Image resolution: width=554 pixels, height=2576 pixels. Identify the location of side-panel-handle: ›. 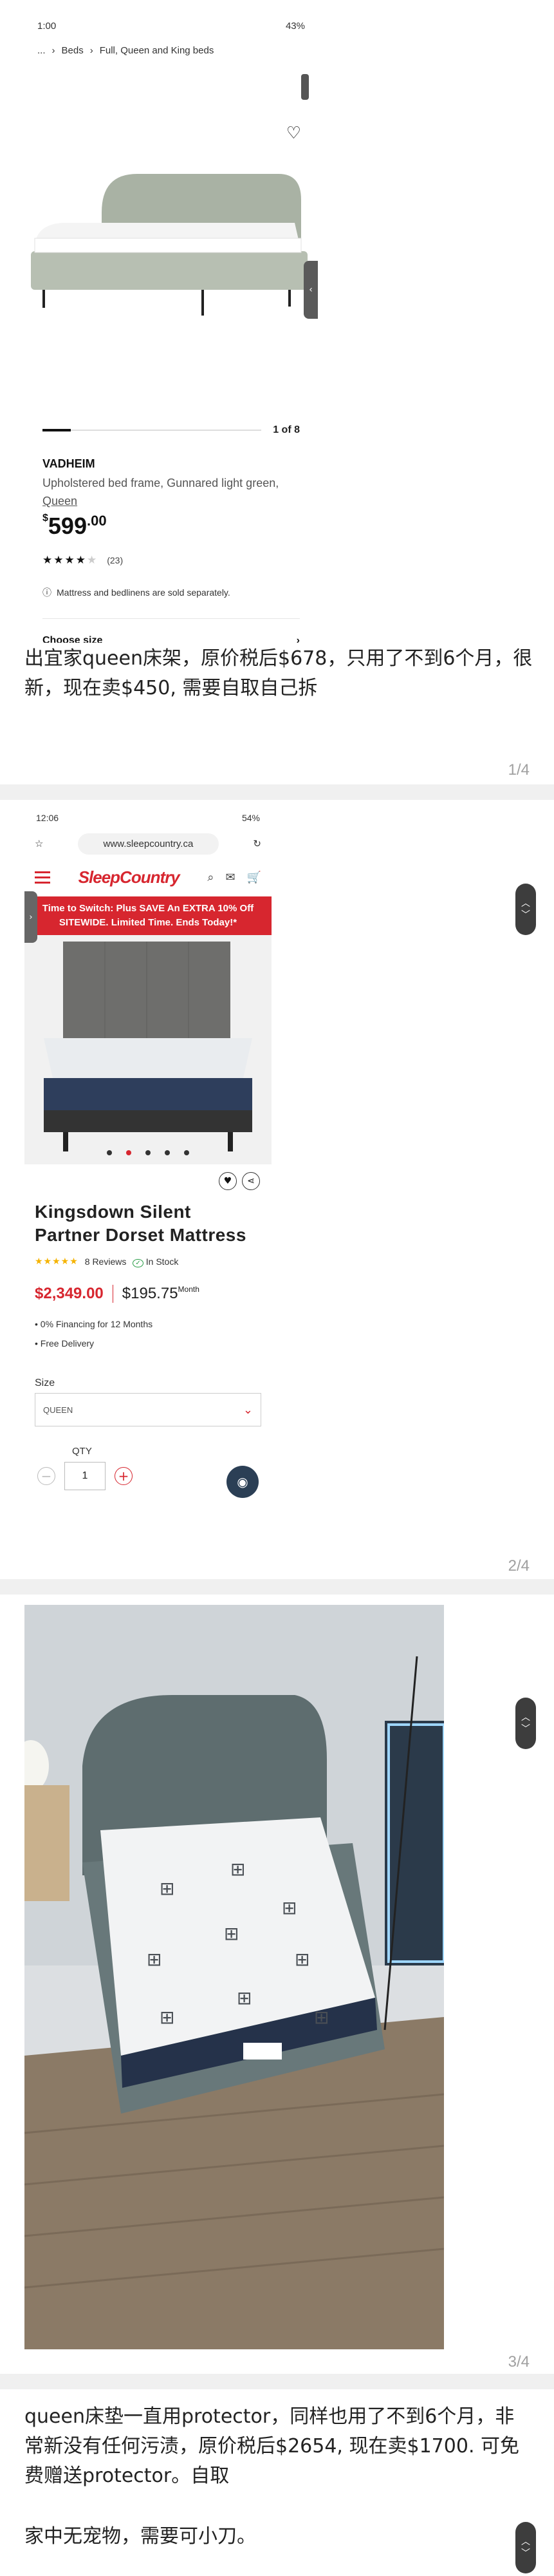
(31, 917).